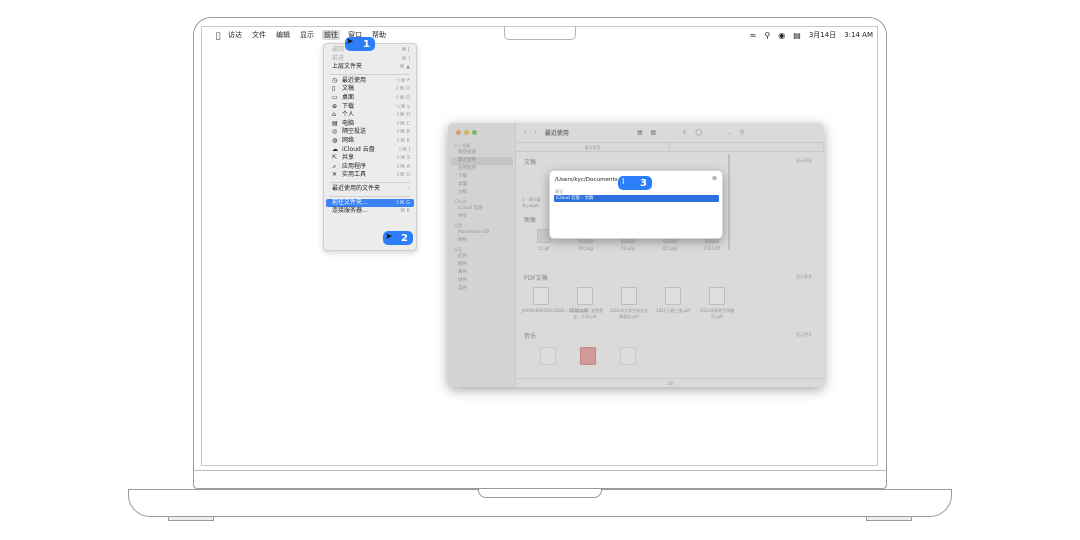 The image size is (1080, 540). I want to click on menu-shortcut: ⇧⌘ G, so click(402, 202).